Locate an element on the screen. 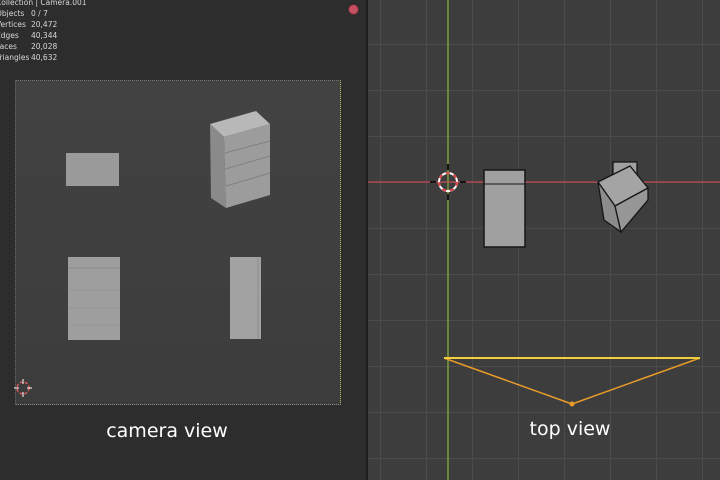 The image size is (720, 480). top-view-caption: top view is located at coordinates (570, 429).